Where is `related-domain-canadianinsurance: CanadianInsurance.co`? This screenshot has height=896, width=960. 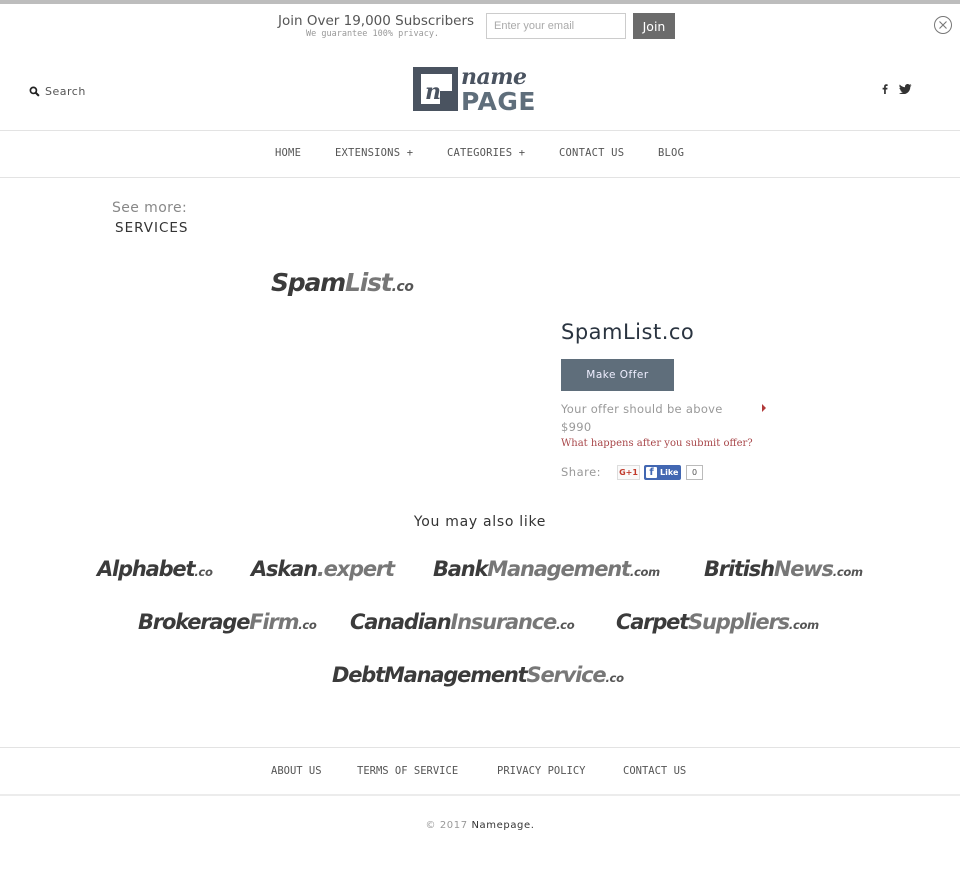 related-domain-canadianinsurance: CanadianInsurance.co is located at coordinates (462, 622).